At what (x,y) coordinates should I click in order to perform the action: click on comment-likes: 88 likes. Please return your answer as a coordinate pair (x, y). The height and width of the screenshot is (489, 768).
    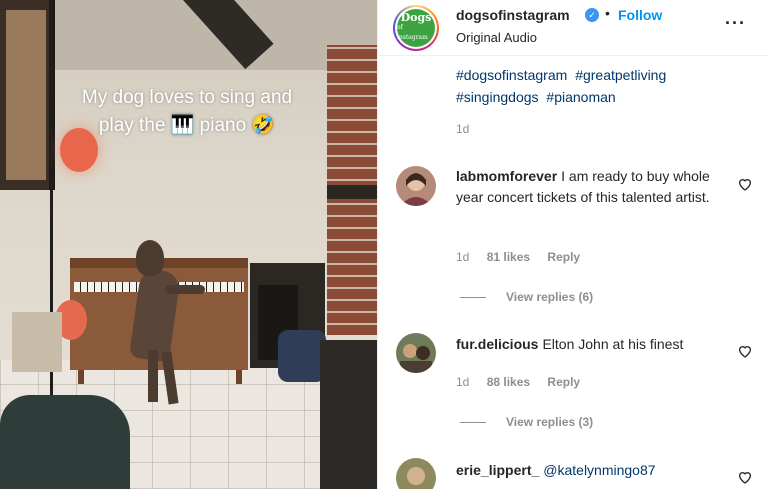
    Looking at the image, I should click on (508, 382).